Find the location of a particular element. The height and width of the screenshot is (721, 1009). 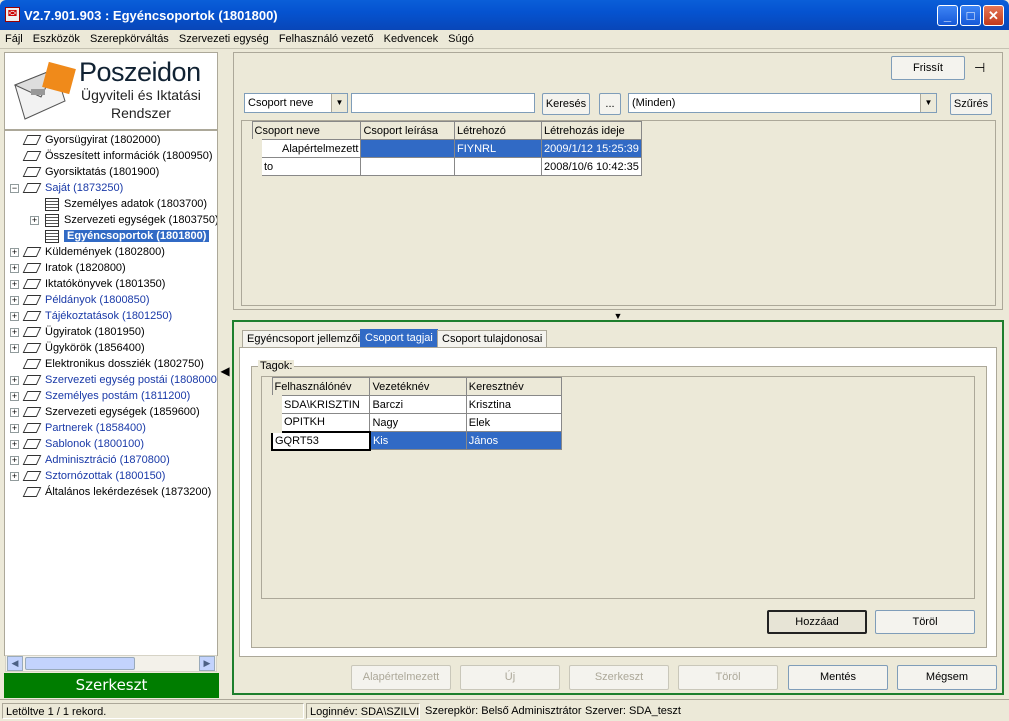

column-header: Létrehozó is located at coordinates (498, 130).